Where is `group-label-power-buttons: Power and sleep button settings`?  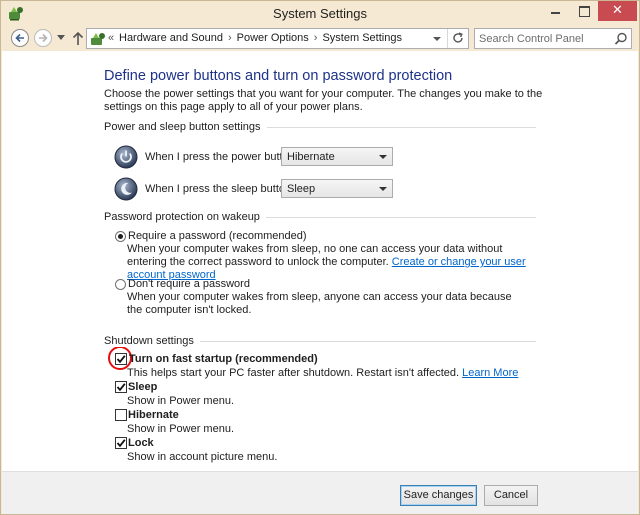
group-label-power-buttons: Power and sleep button settings is located at coordinates (185, 127).